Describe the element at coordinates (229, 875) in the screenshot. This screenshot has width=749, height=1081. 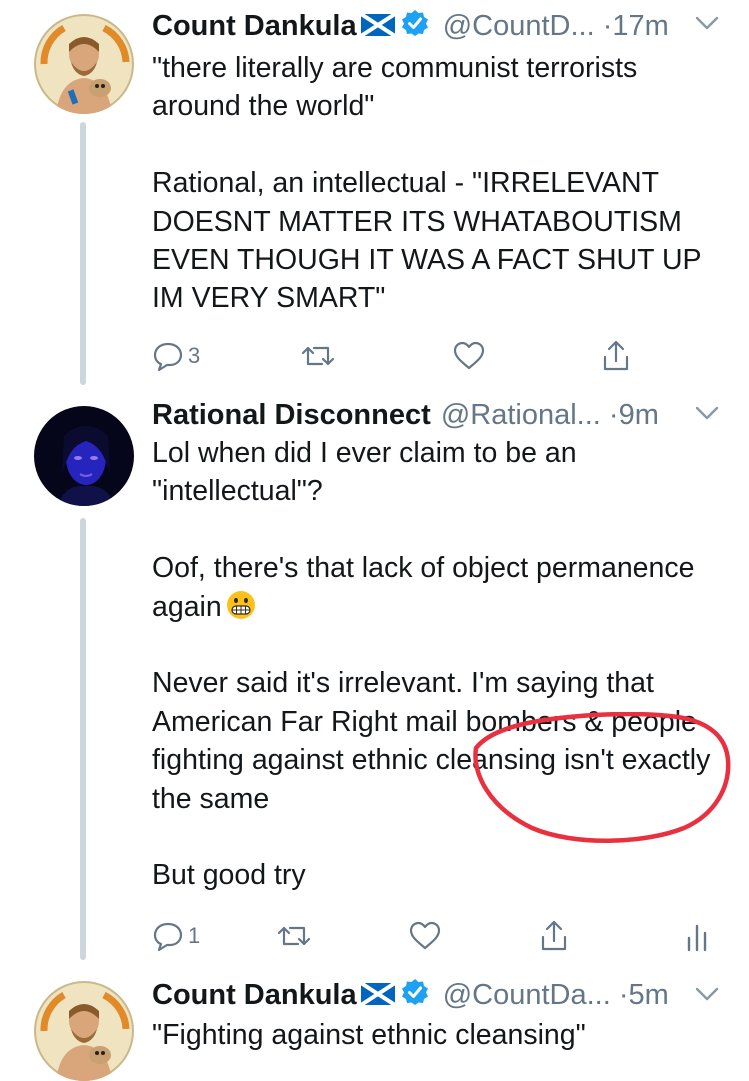
I see `tweet-paragraph: But good try` at that location.